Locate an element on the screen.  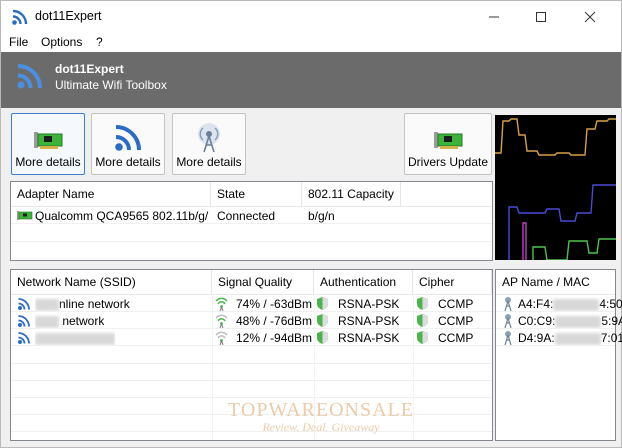
ssid-name is located at coordinates (75, 338).